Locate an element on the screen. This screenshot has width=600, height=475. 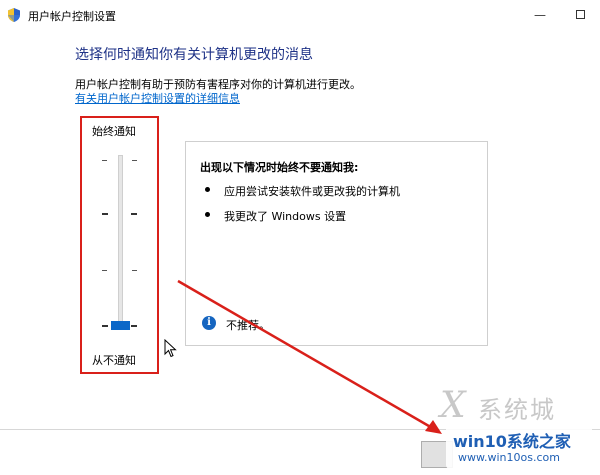
watermark-site-name: win10系统之家 is located at coordinates (512, 441).